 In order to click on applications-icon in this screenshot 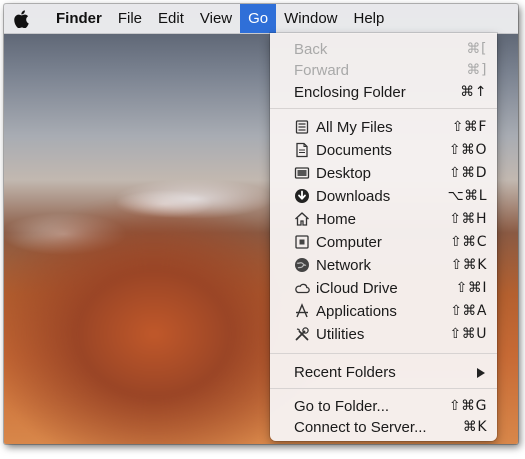, I will do `click(302, 311)`.